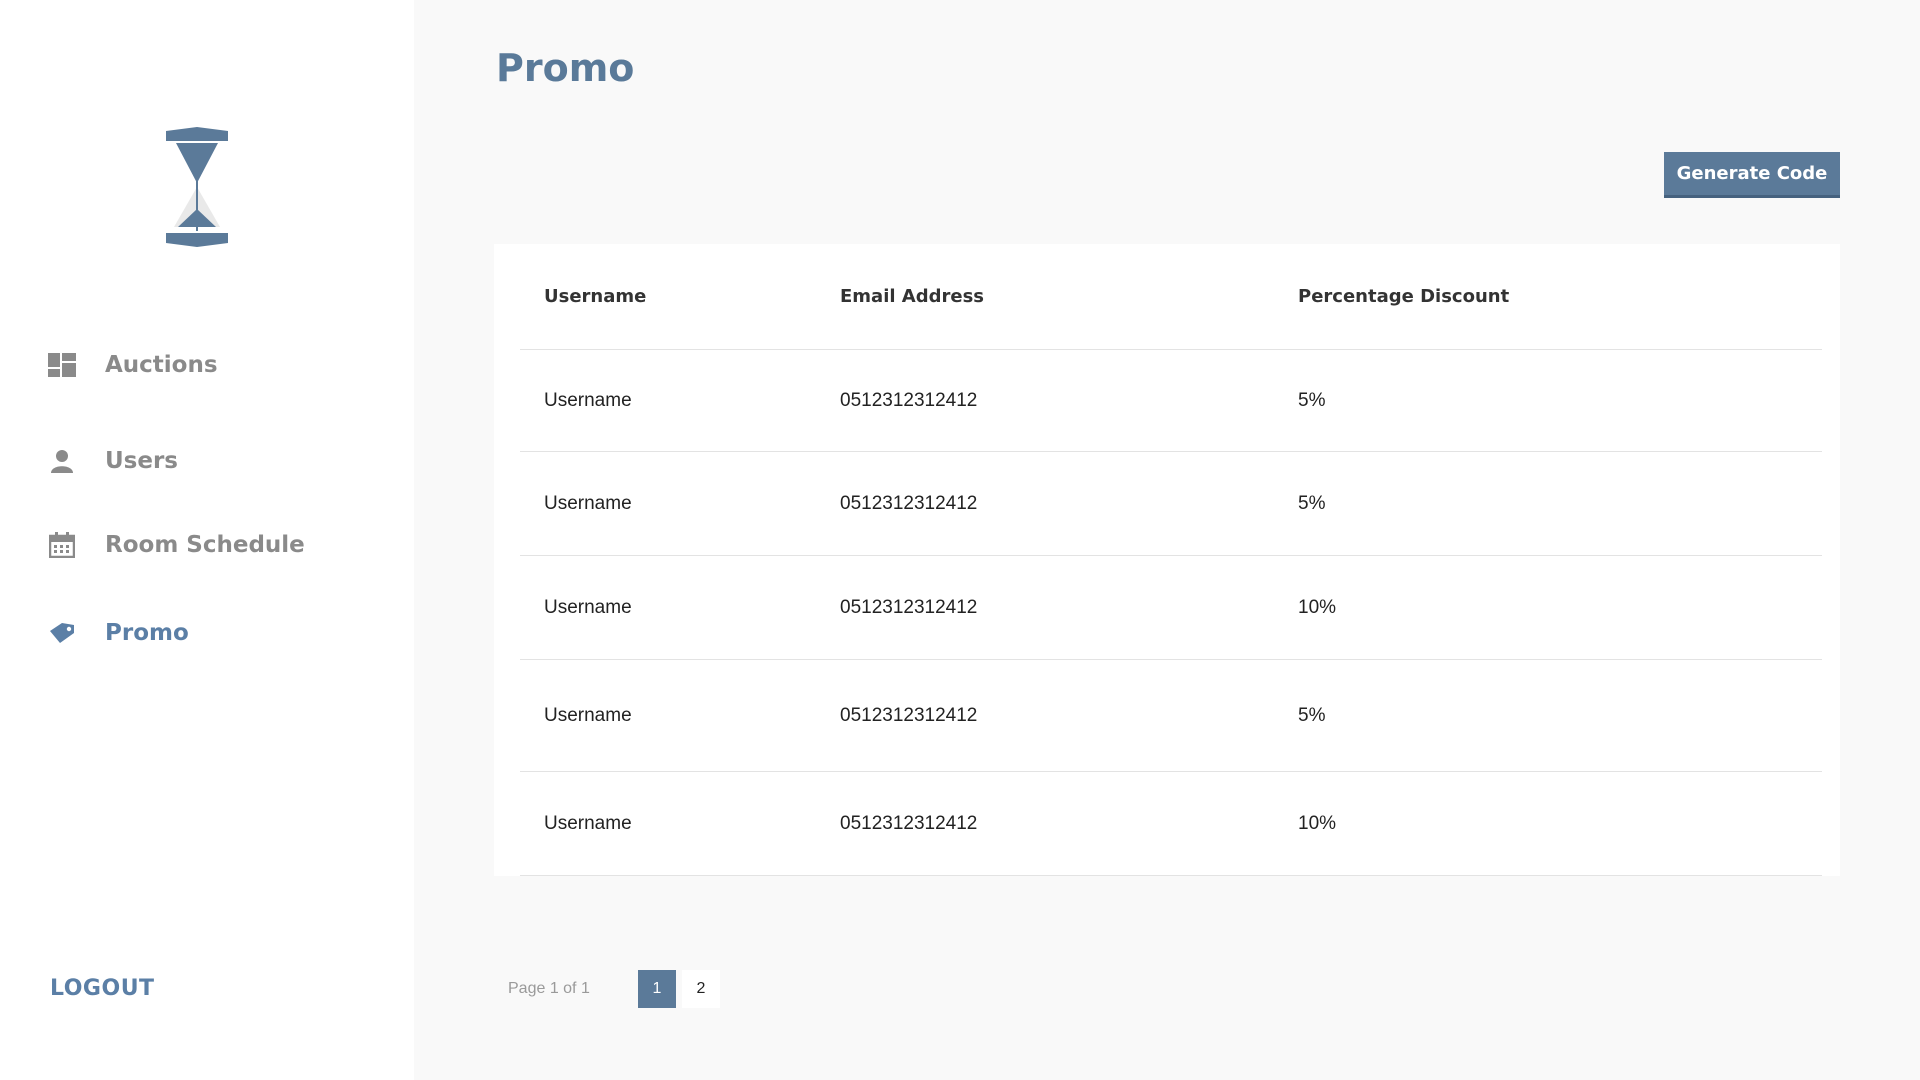 The image size is (1920, 1080). I want to click on page-button-1: 1, so click(657, 989).